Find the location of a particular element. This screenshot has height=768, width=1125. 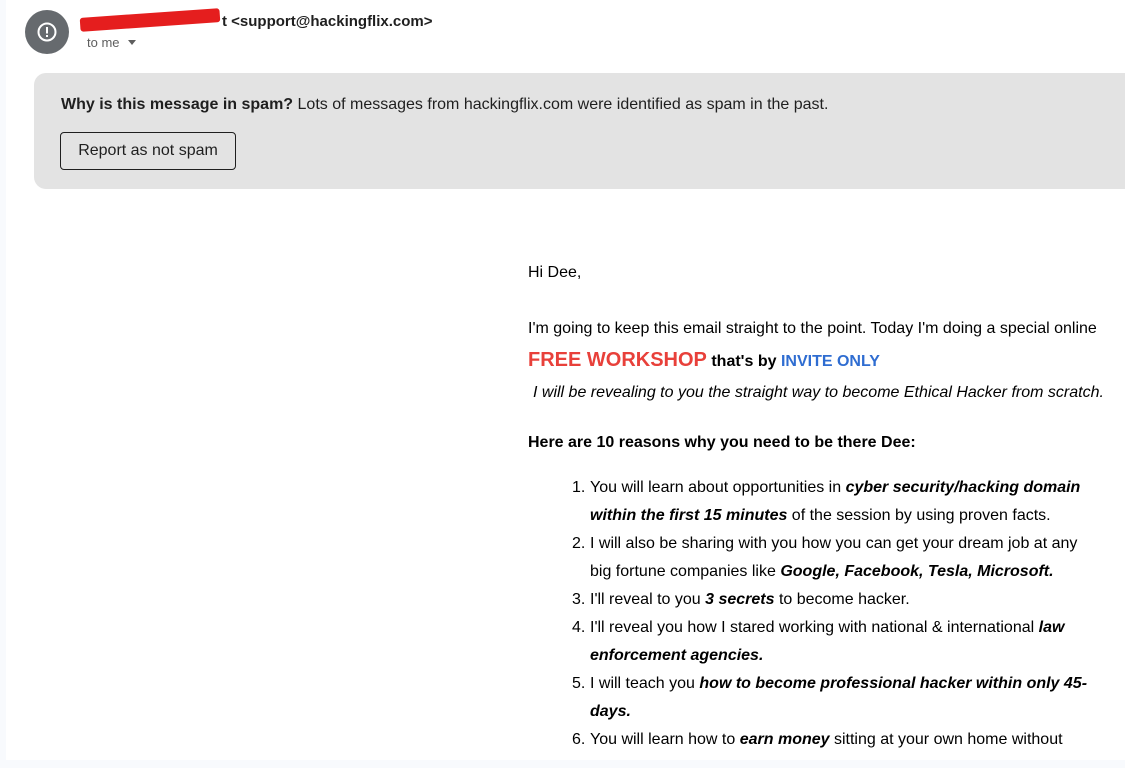

workshop-headline: FREE WORKSHOP that's by INVITE ONLY is located at coordinates (704, 360).